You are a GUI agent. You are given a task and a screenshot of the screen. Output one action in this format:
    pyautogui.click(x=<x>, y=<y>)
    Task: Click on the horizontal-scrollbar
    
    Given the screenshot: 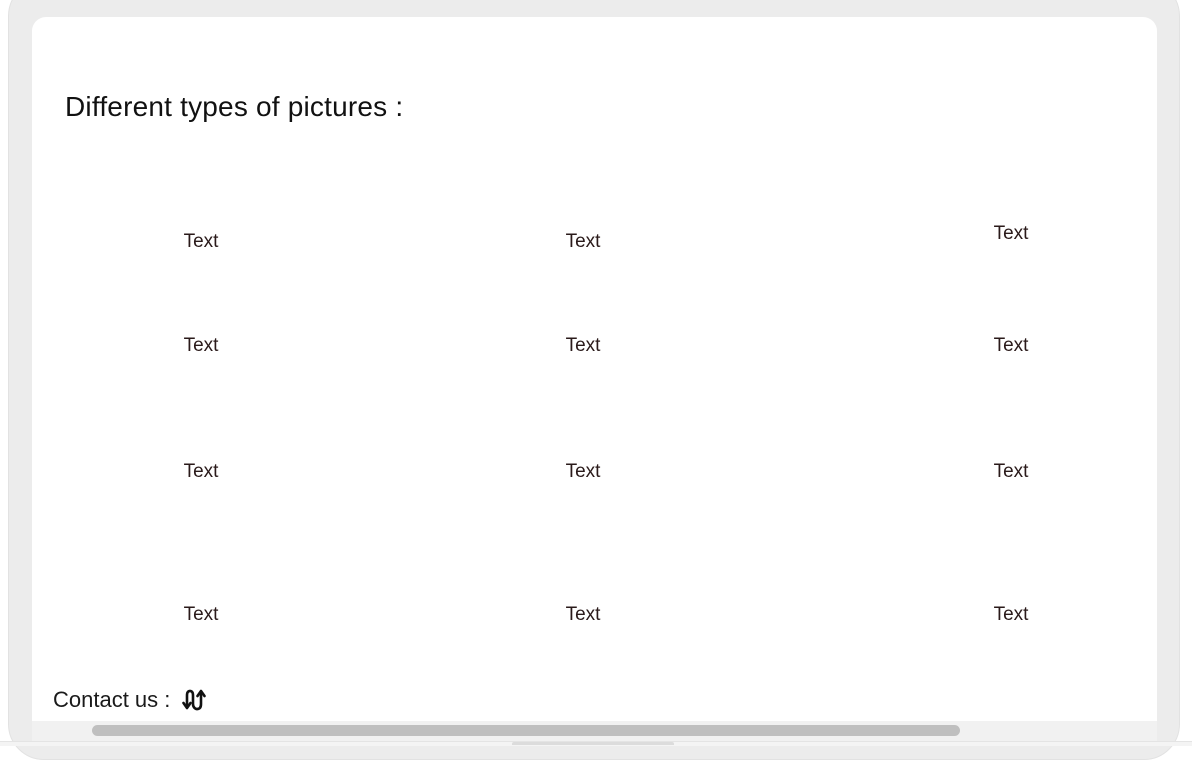 What is the action you would take?
    pyautogui.click(x=594, y=731)
    